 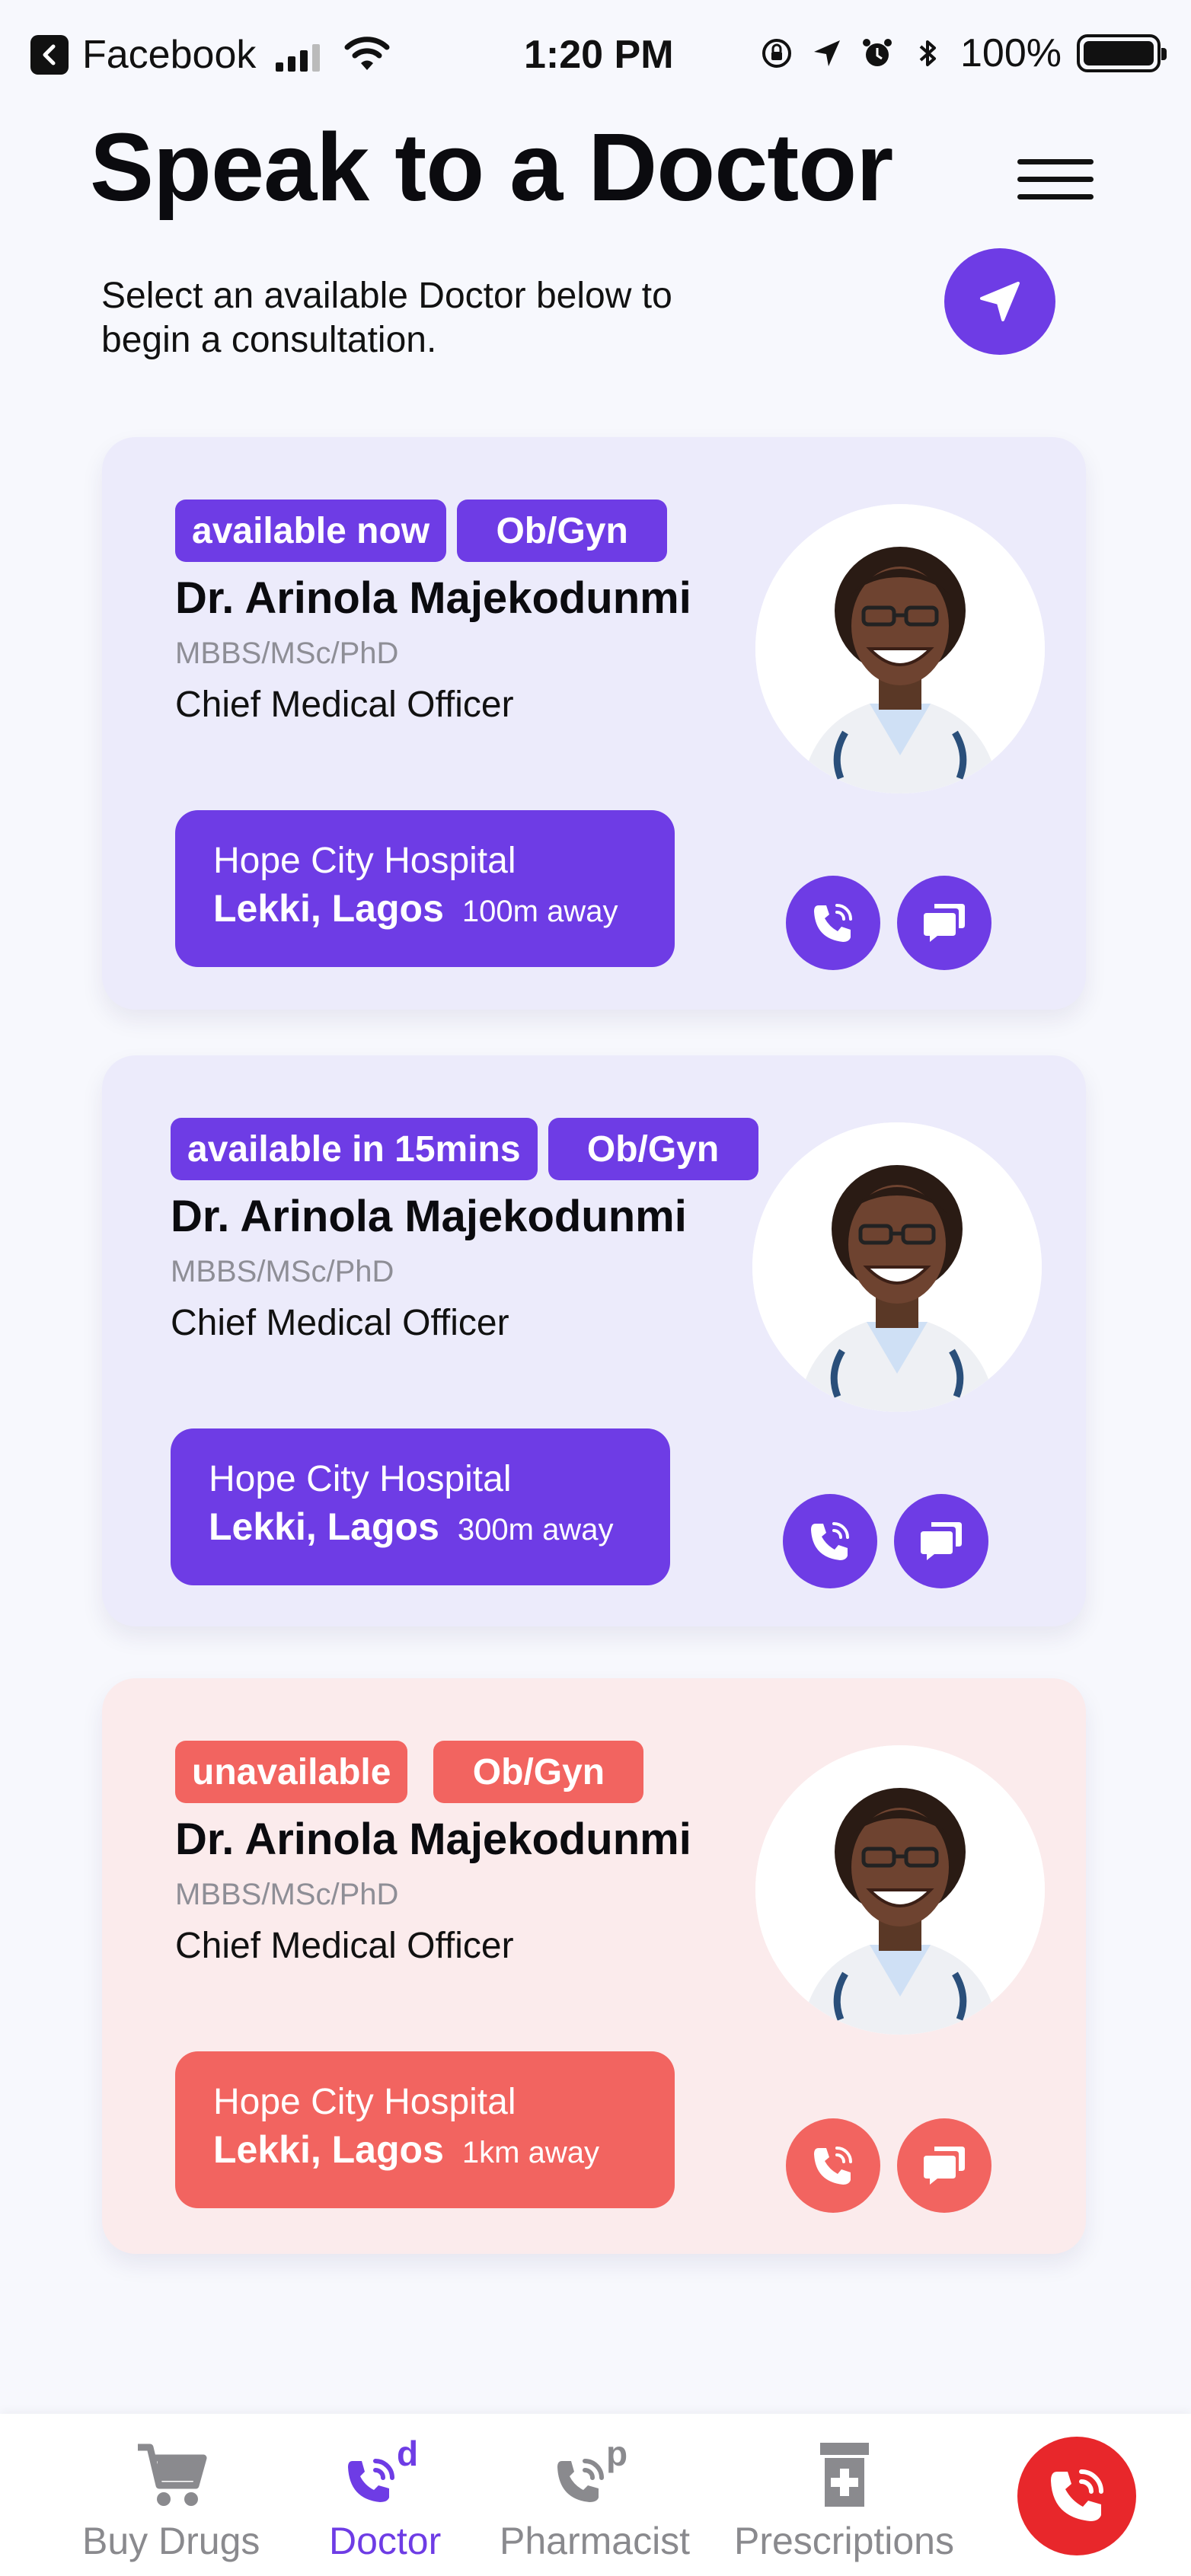 I want to click on status-icons: 100%, so click(x=963, y=53).